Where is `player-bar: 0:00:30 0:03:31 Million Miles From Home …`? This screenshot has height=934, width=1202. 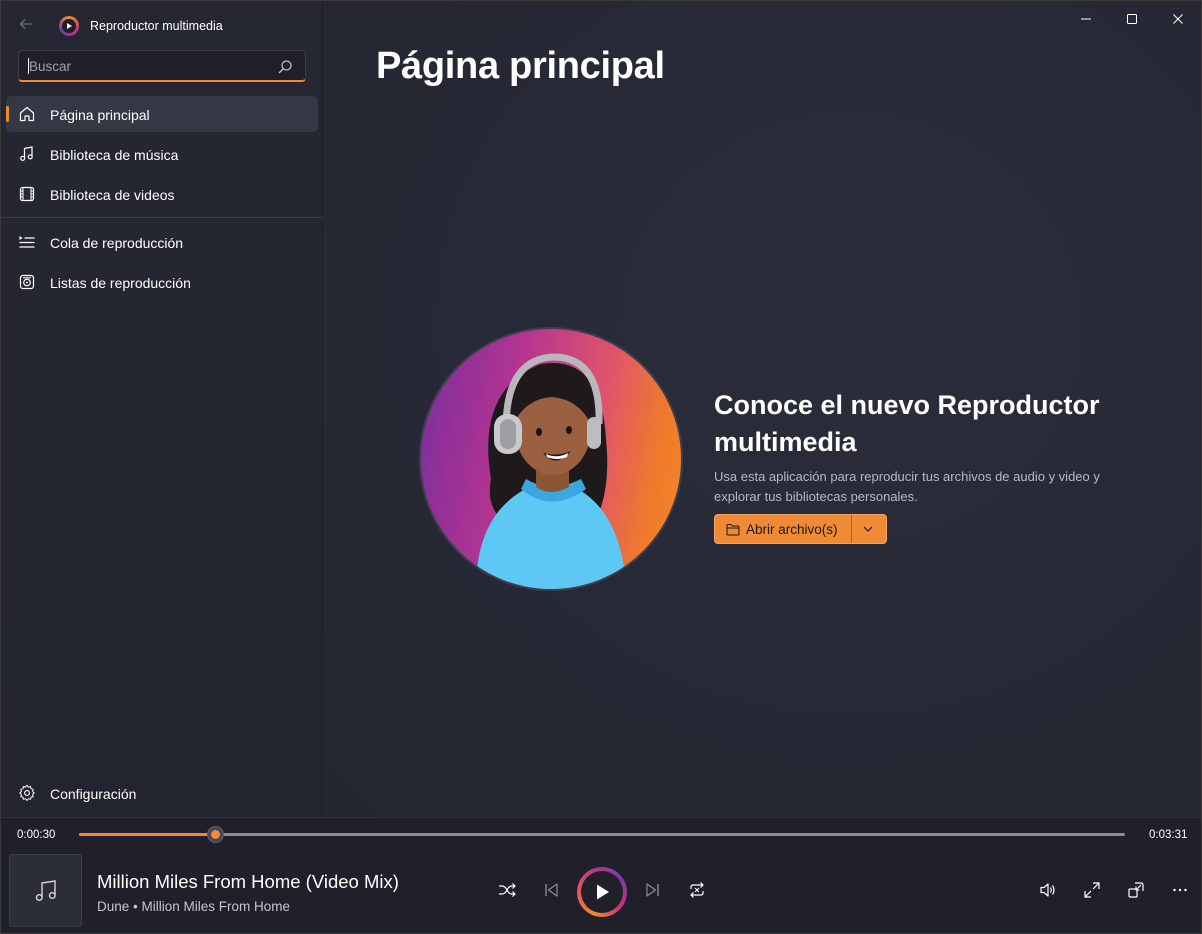 player-bar: 0:00:30 0:03:31 Million Miles From Home … is located at coordinates (601, 875).